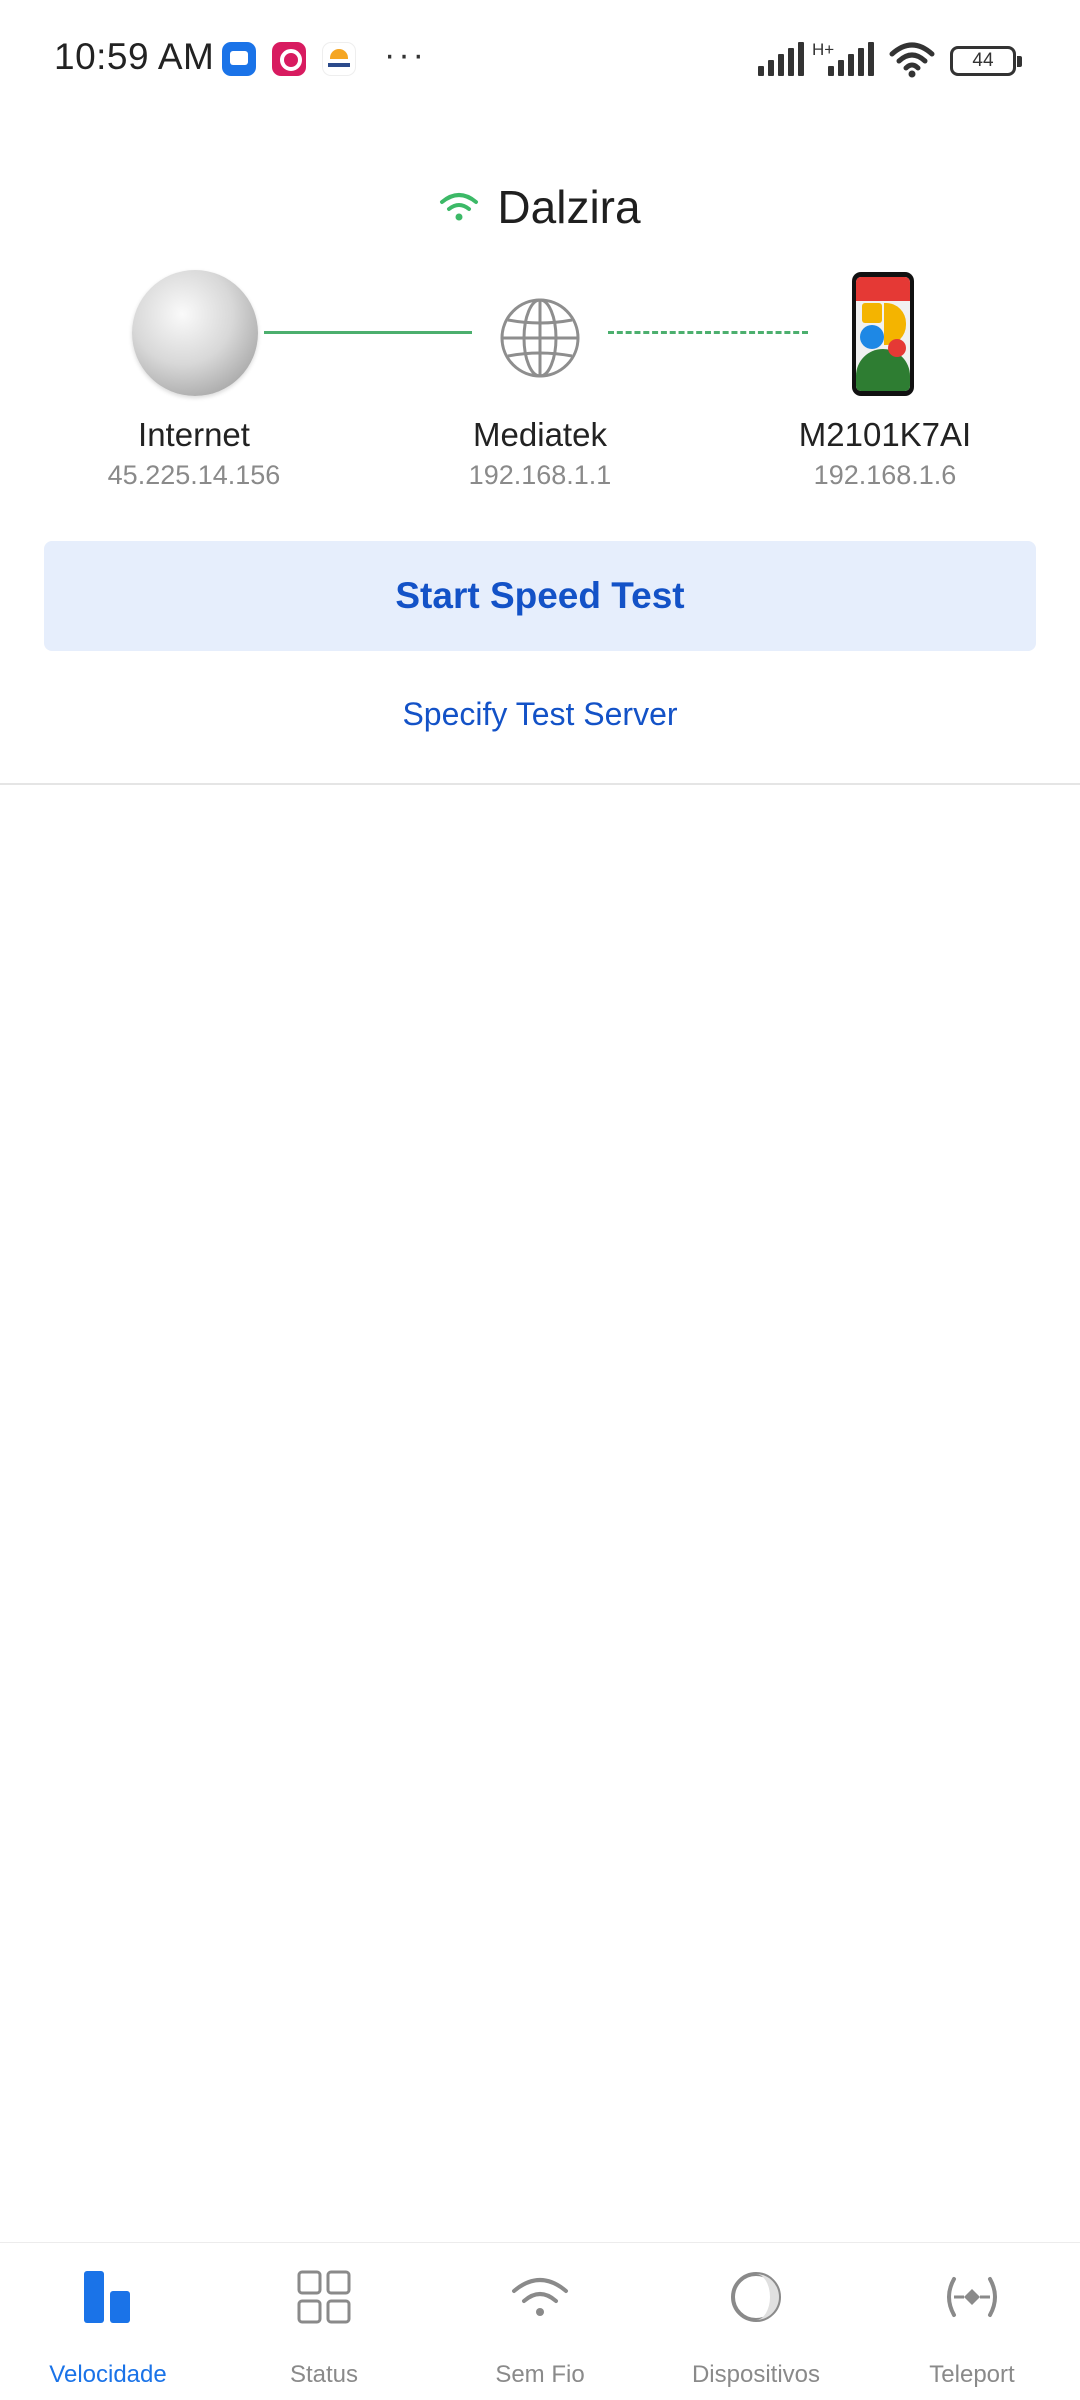  I want to click on tab-velocidade: Velocidade, so click(108, 2321).